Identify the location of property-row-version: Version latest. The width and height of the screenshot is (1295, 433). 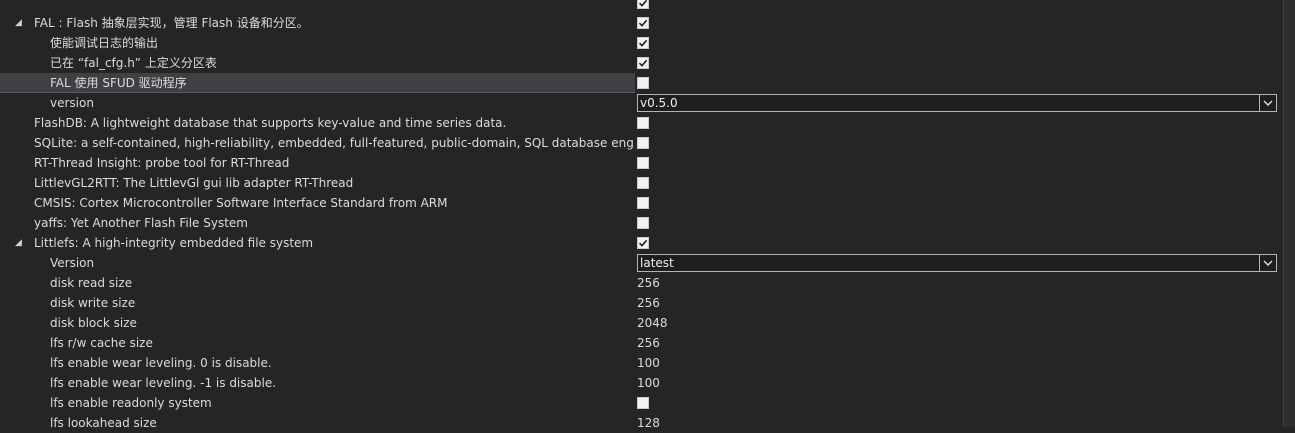
(641, 263).